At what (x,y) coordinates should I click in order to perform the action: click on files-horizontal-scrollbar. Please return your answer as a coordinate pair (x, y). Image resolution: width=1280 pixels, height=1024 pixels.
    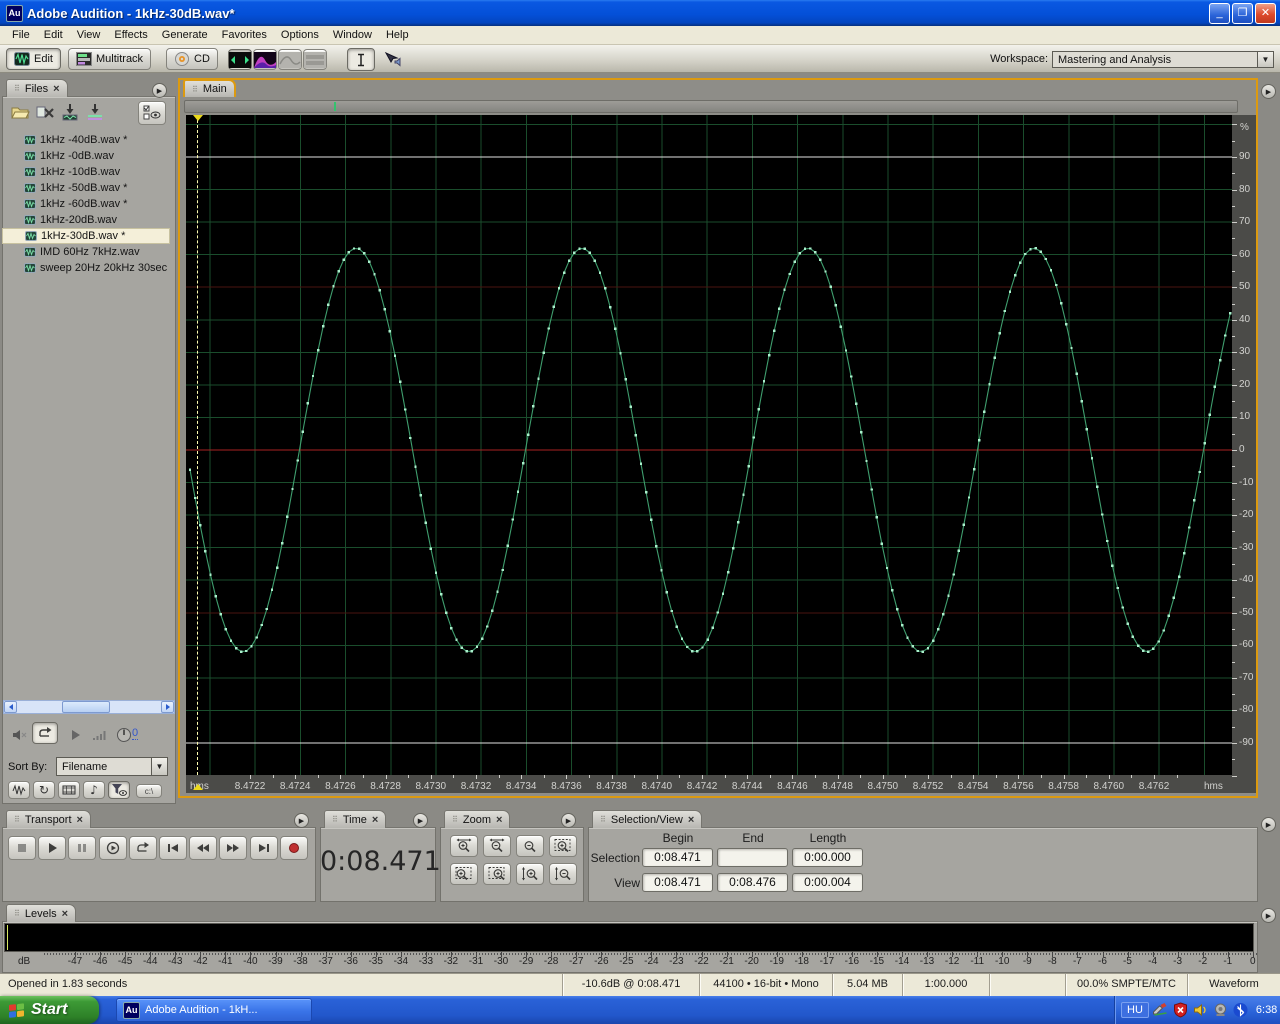
    Looking at the image, I should click on (89, 707).